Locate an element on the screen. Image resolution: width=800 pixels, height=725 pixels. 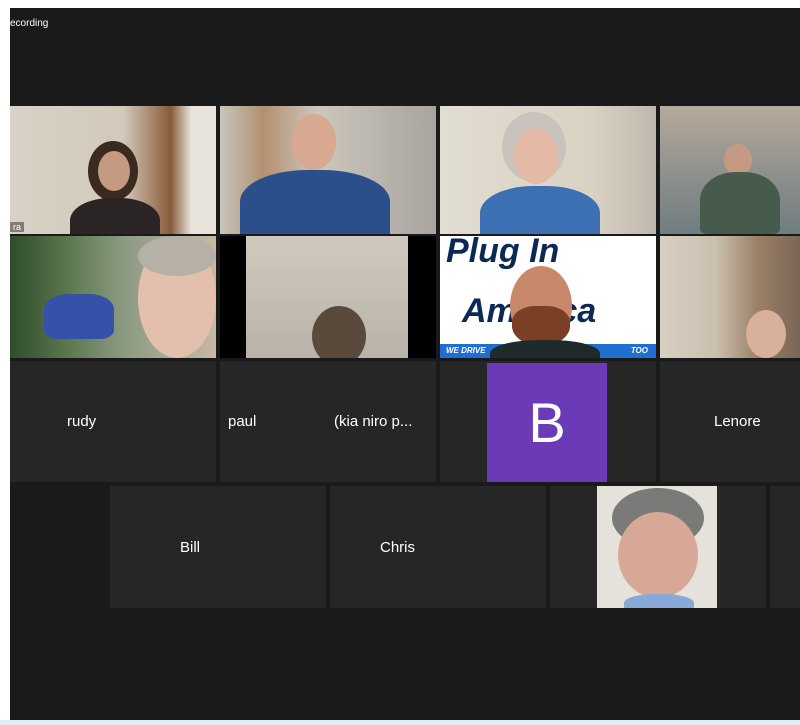
participant-name: Bill is located at coordinates (190, 547).